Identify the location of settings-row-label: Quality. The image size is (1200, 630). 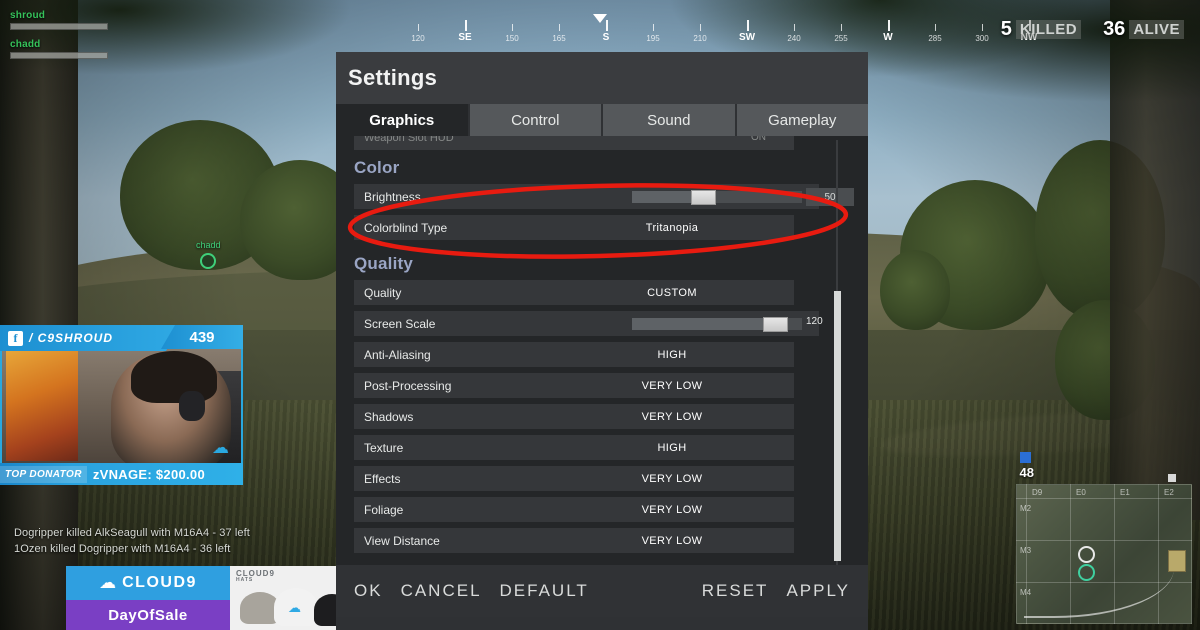
(383, 292).